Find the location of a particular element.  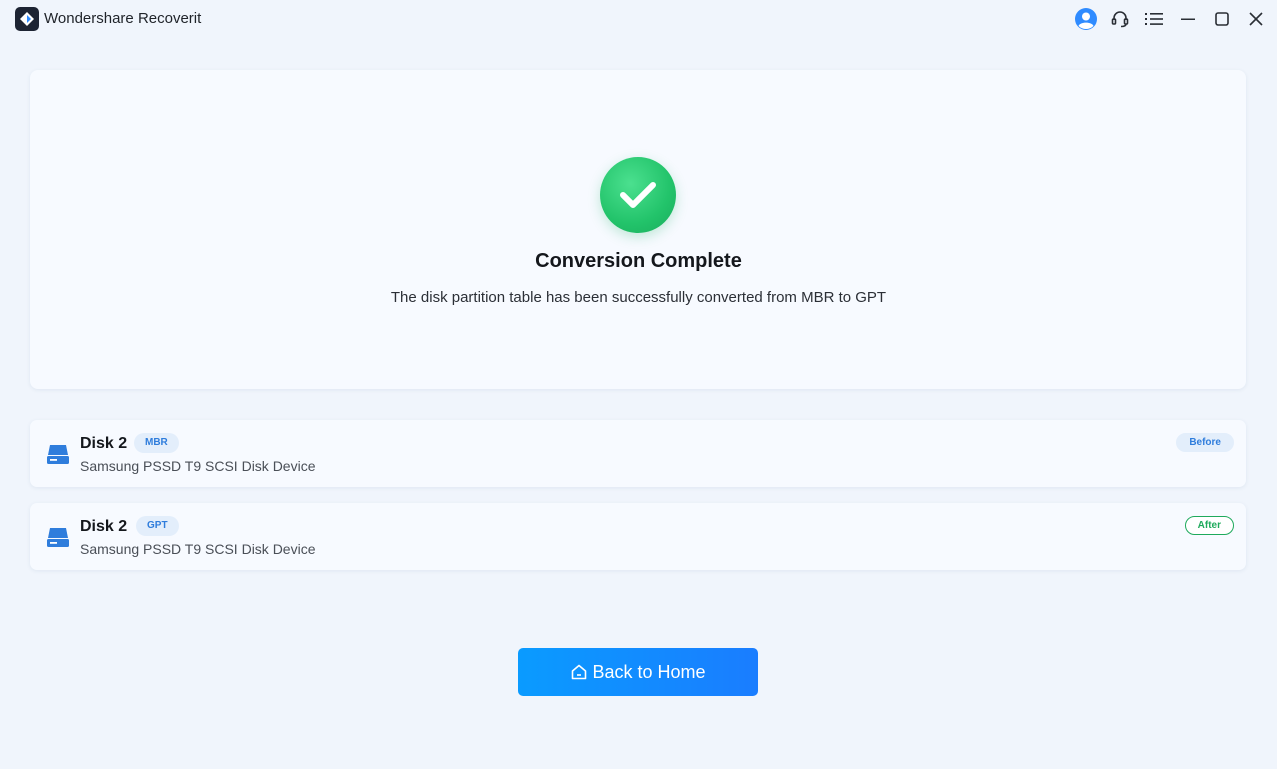

maximize-icon is located at coordinates (1222, 19).